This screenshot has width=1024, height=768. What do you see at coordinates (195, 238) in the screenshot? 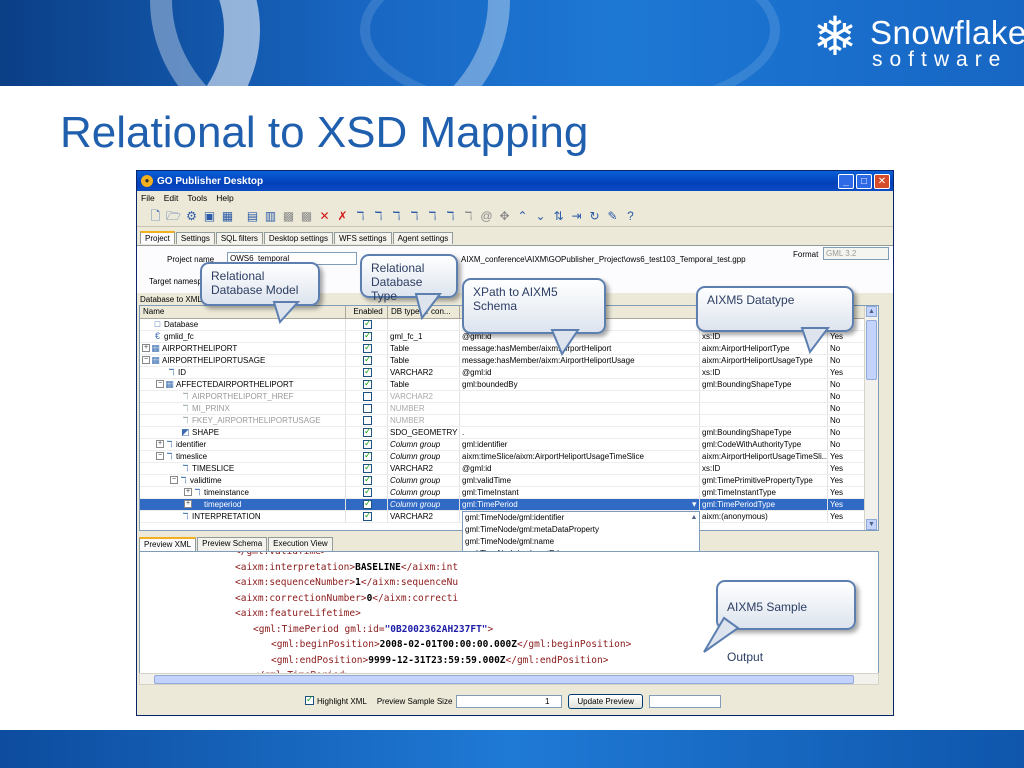
I see `tab-settings: Settings` at bounding box center [195, 238].